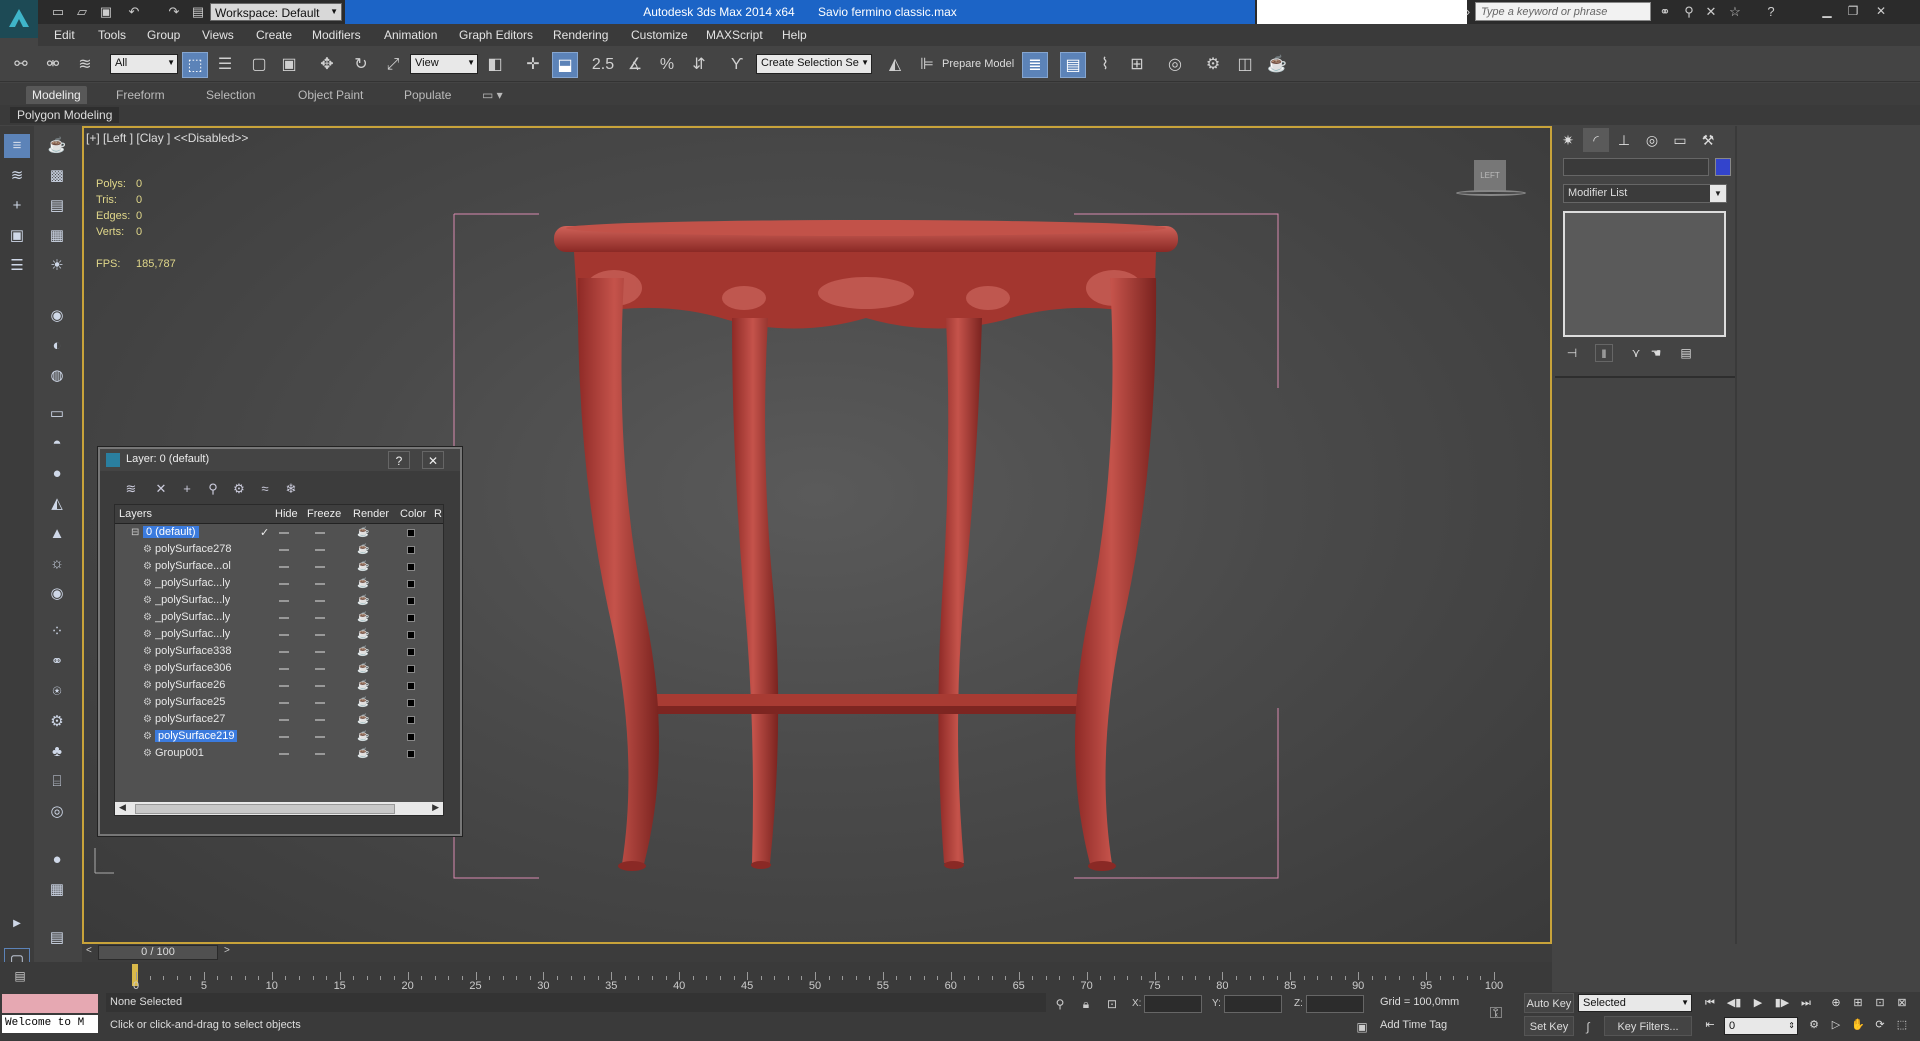 Image resolution: width=1920 pixels, height=1041 pixels. I want to click on foliage-icon: ♣, so click(57, 752).